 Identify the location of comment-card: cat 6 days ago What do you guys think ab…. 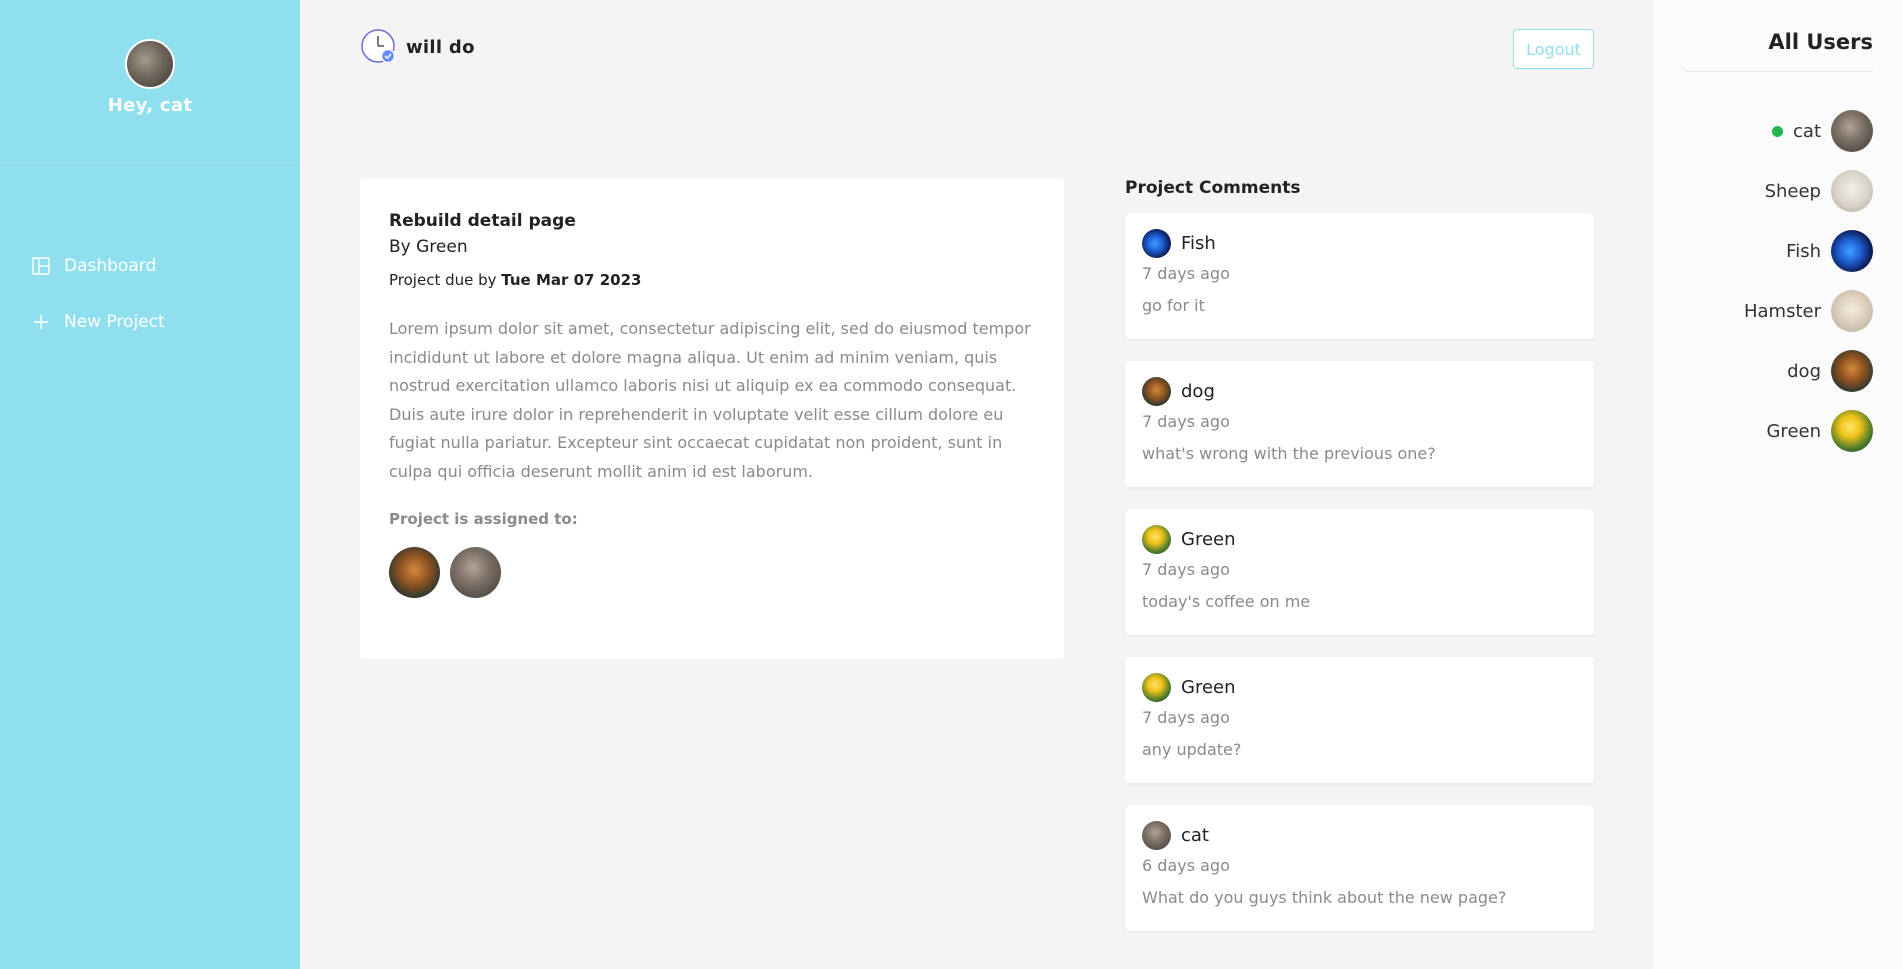
(1359, 868).